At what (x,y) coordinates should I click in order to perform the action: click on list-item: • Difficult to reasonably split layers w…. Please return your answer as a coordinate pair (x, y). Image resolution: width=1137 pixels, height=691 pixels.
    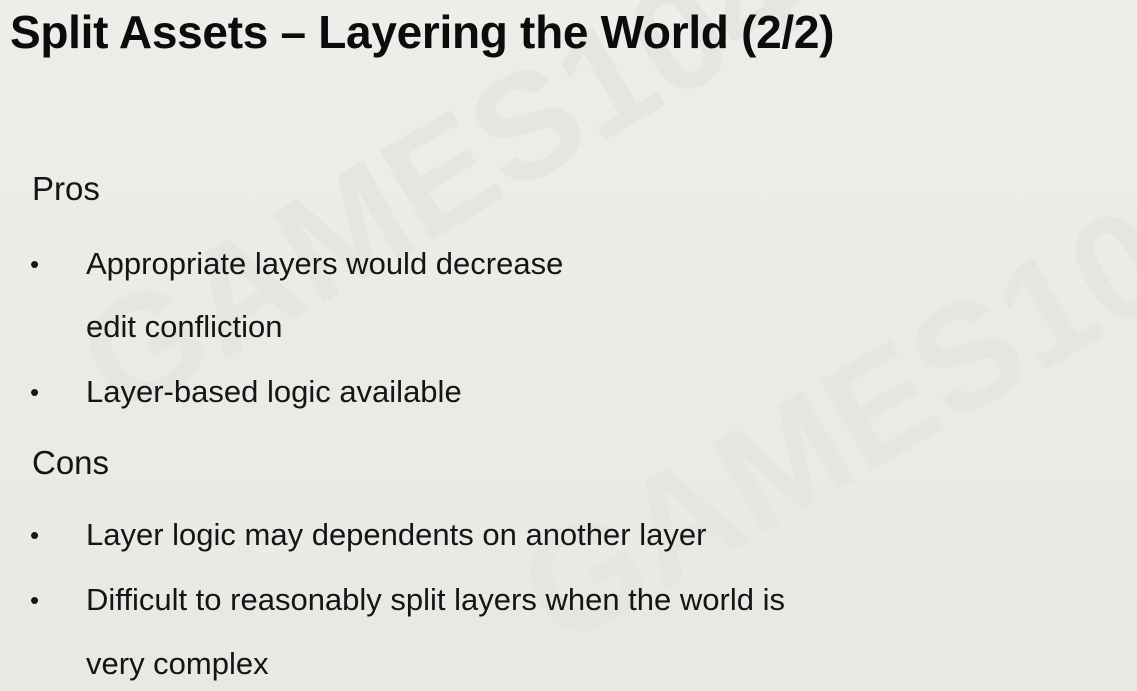
    Looking at the image, I should click on (568, 630).